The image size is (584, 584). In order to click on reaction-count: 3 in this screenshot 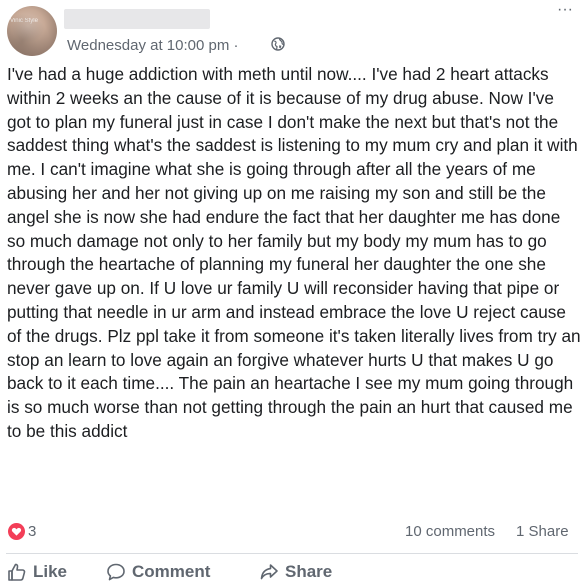, I will do `click(32, 531)`.